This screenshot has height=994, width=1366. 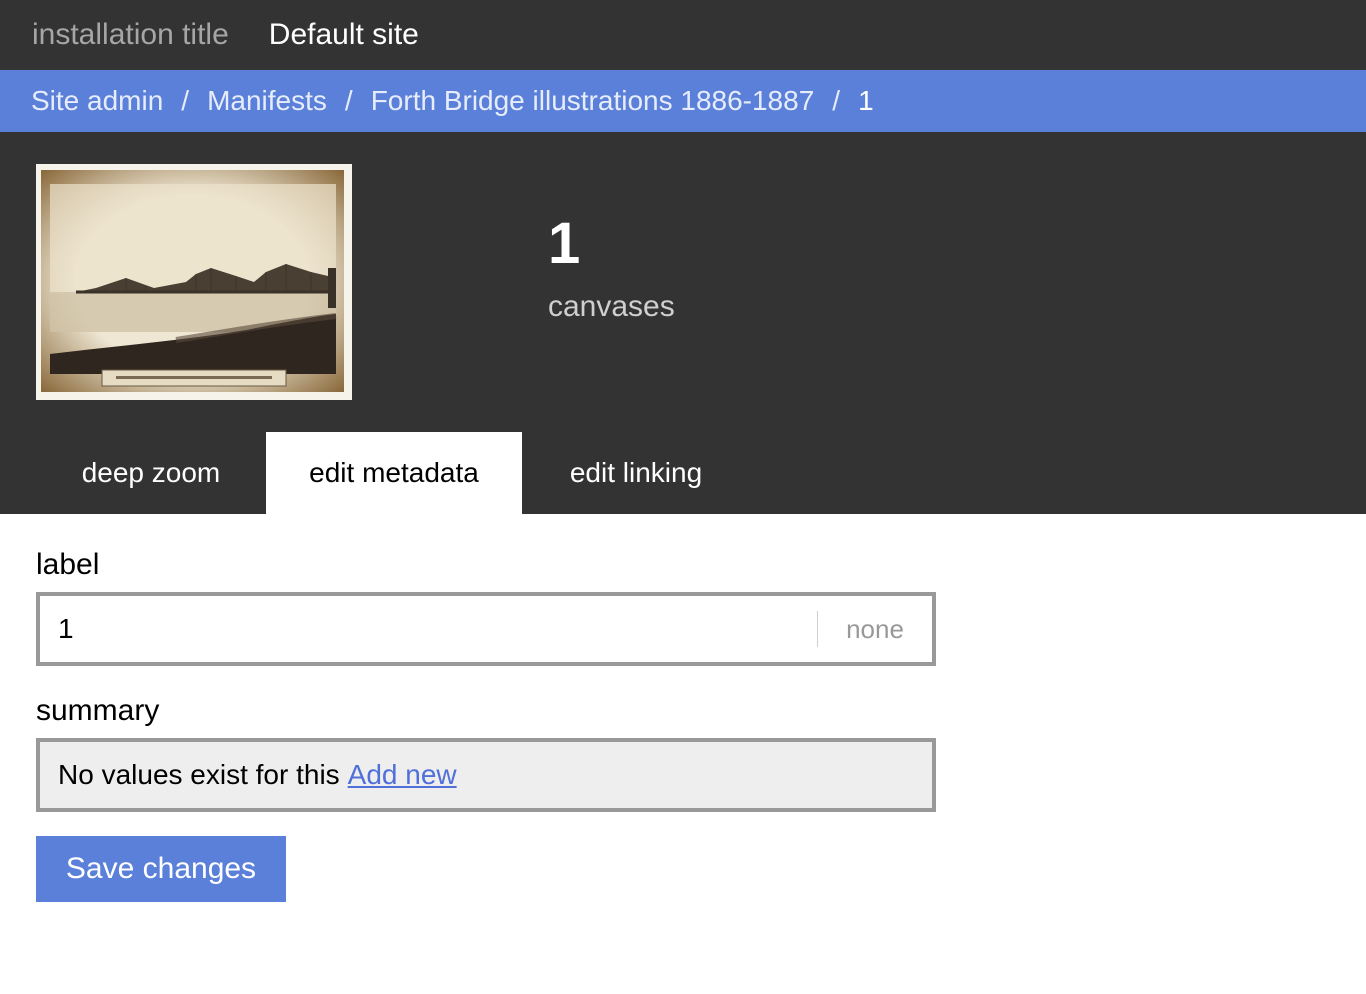 What do you see at coordinates (486, 775) in the screenshot?
I see `summary-field: No values exist for this Add new` at bounding box center [486, 775].